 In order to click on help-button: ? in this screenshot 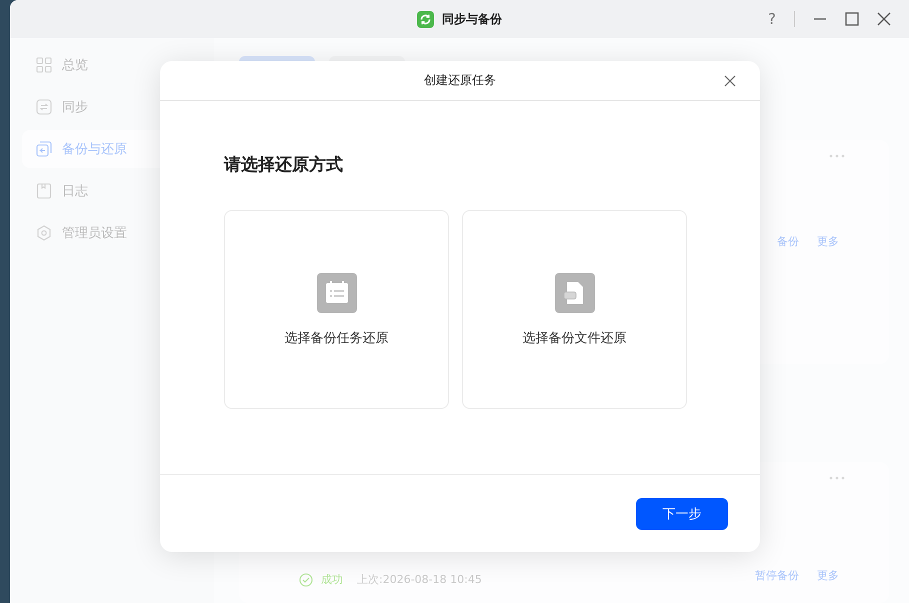, I will do `click(772, 19)`.